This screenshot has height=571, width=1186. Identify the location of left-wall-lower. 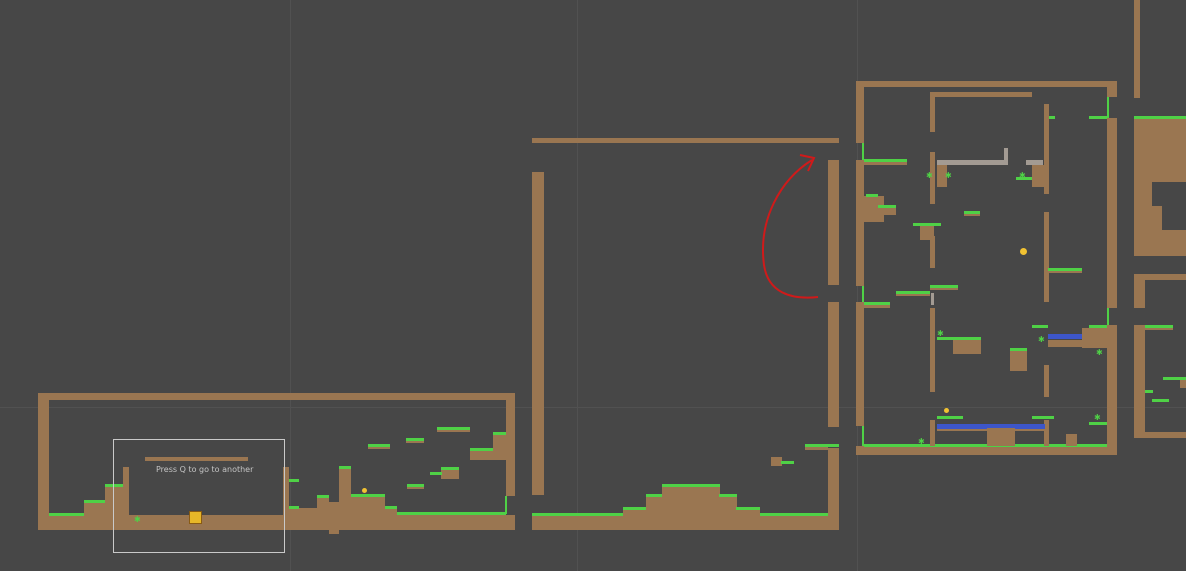
(860, 364).